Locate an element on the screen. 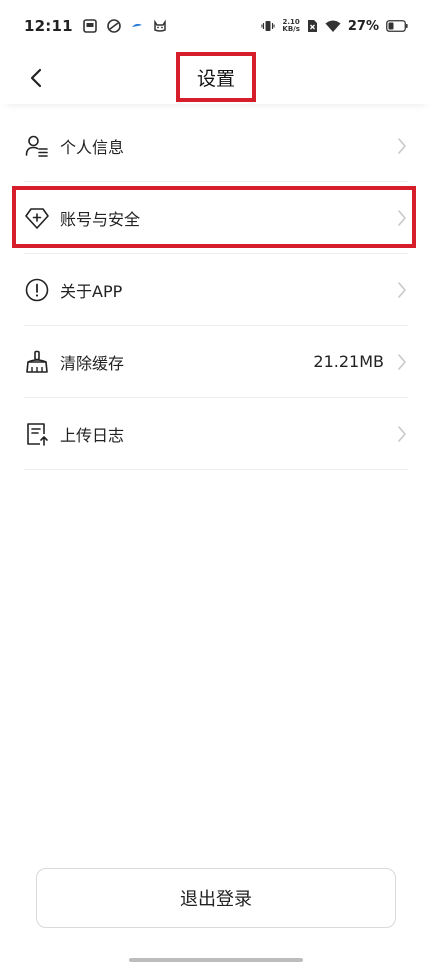 The width and height of the screenshot is (432, 964). item-label-account-security: 账号与安全 is located at coordinates (100, 219).